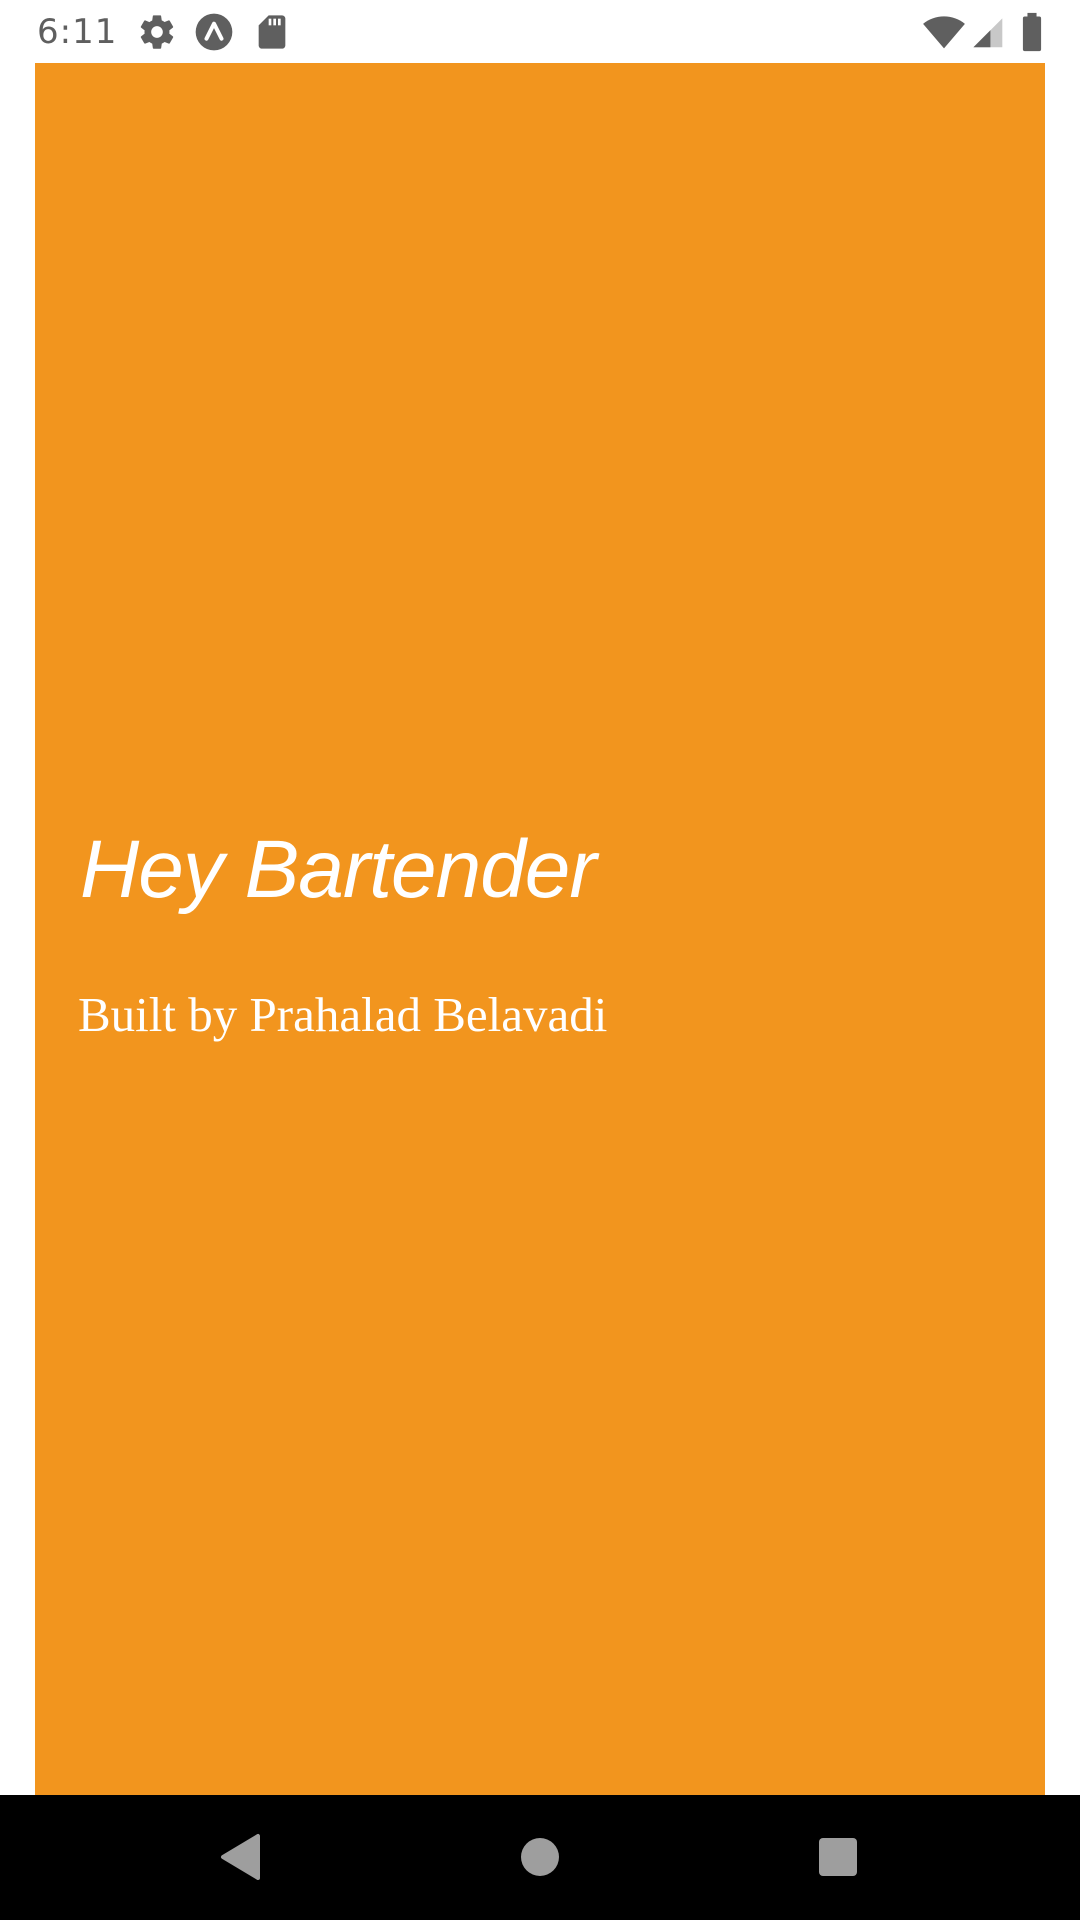 This screenshot has height=1920, width=1080. I want to click on back-button, so click(240, 1857).